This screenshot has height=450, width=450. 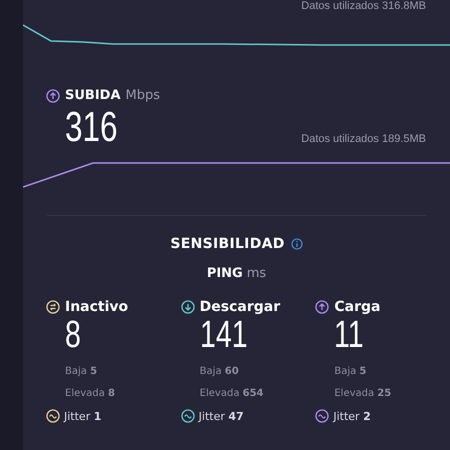 What do you see at coordinates (73, 335) in the screenshot?
I see `ping-value: 8` at bounding box center [73, 335].